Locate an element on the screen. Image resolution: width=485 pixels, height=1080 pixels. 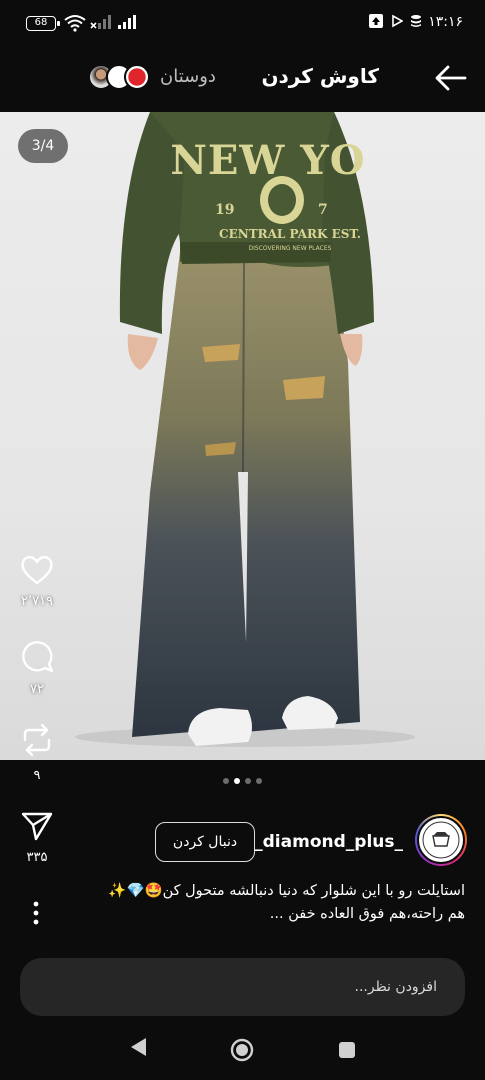
carousel-dots is located at coordinates (242, 781).